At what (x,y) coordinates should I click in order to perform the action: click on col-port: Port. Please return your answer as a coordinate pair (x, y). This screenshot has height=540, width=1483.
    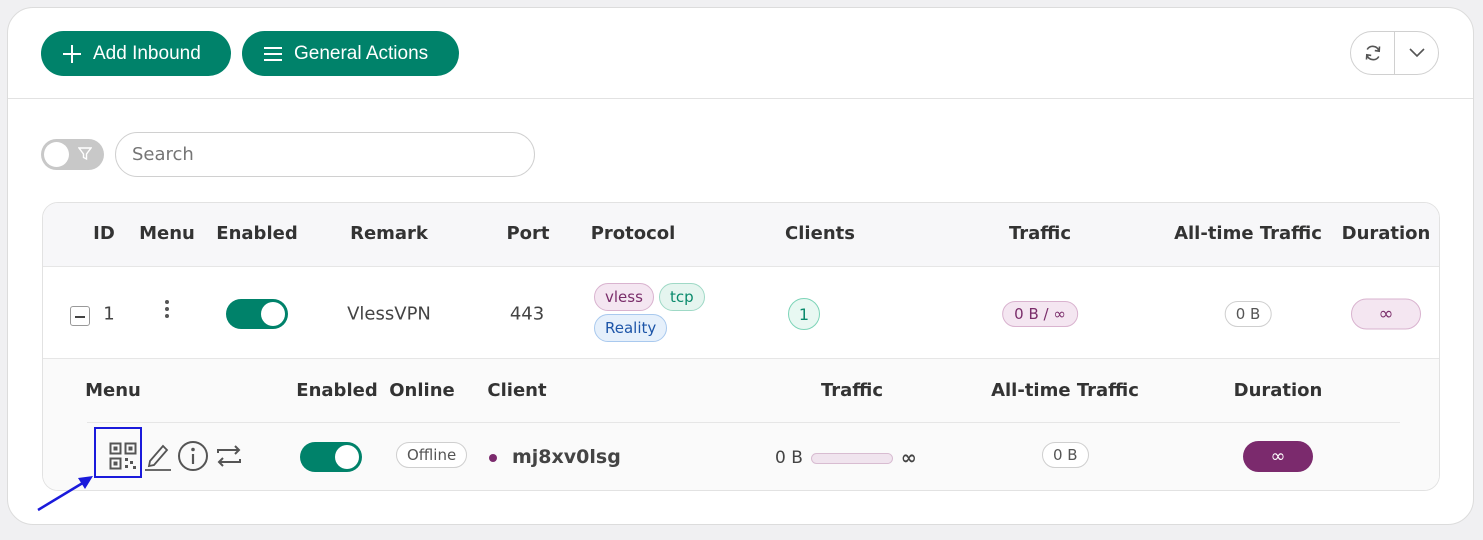
    Looking at the image, I should click on (527, 233).